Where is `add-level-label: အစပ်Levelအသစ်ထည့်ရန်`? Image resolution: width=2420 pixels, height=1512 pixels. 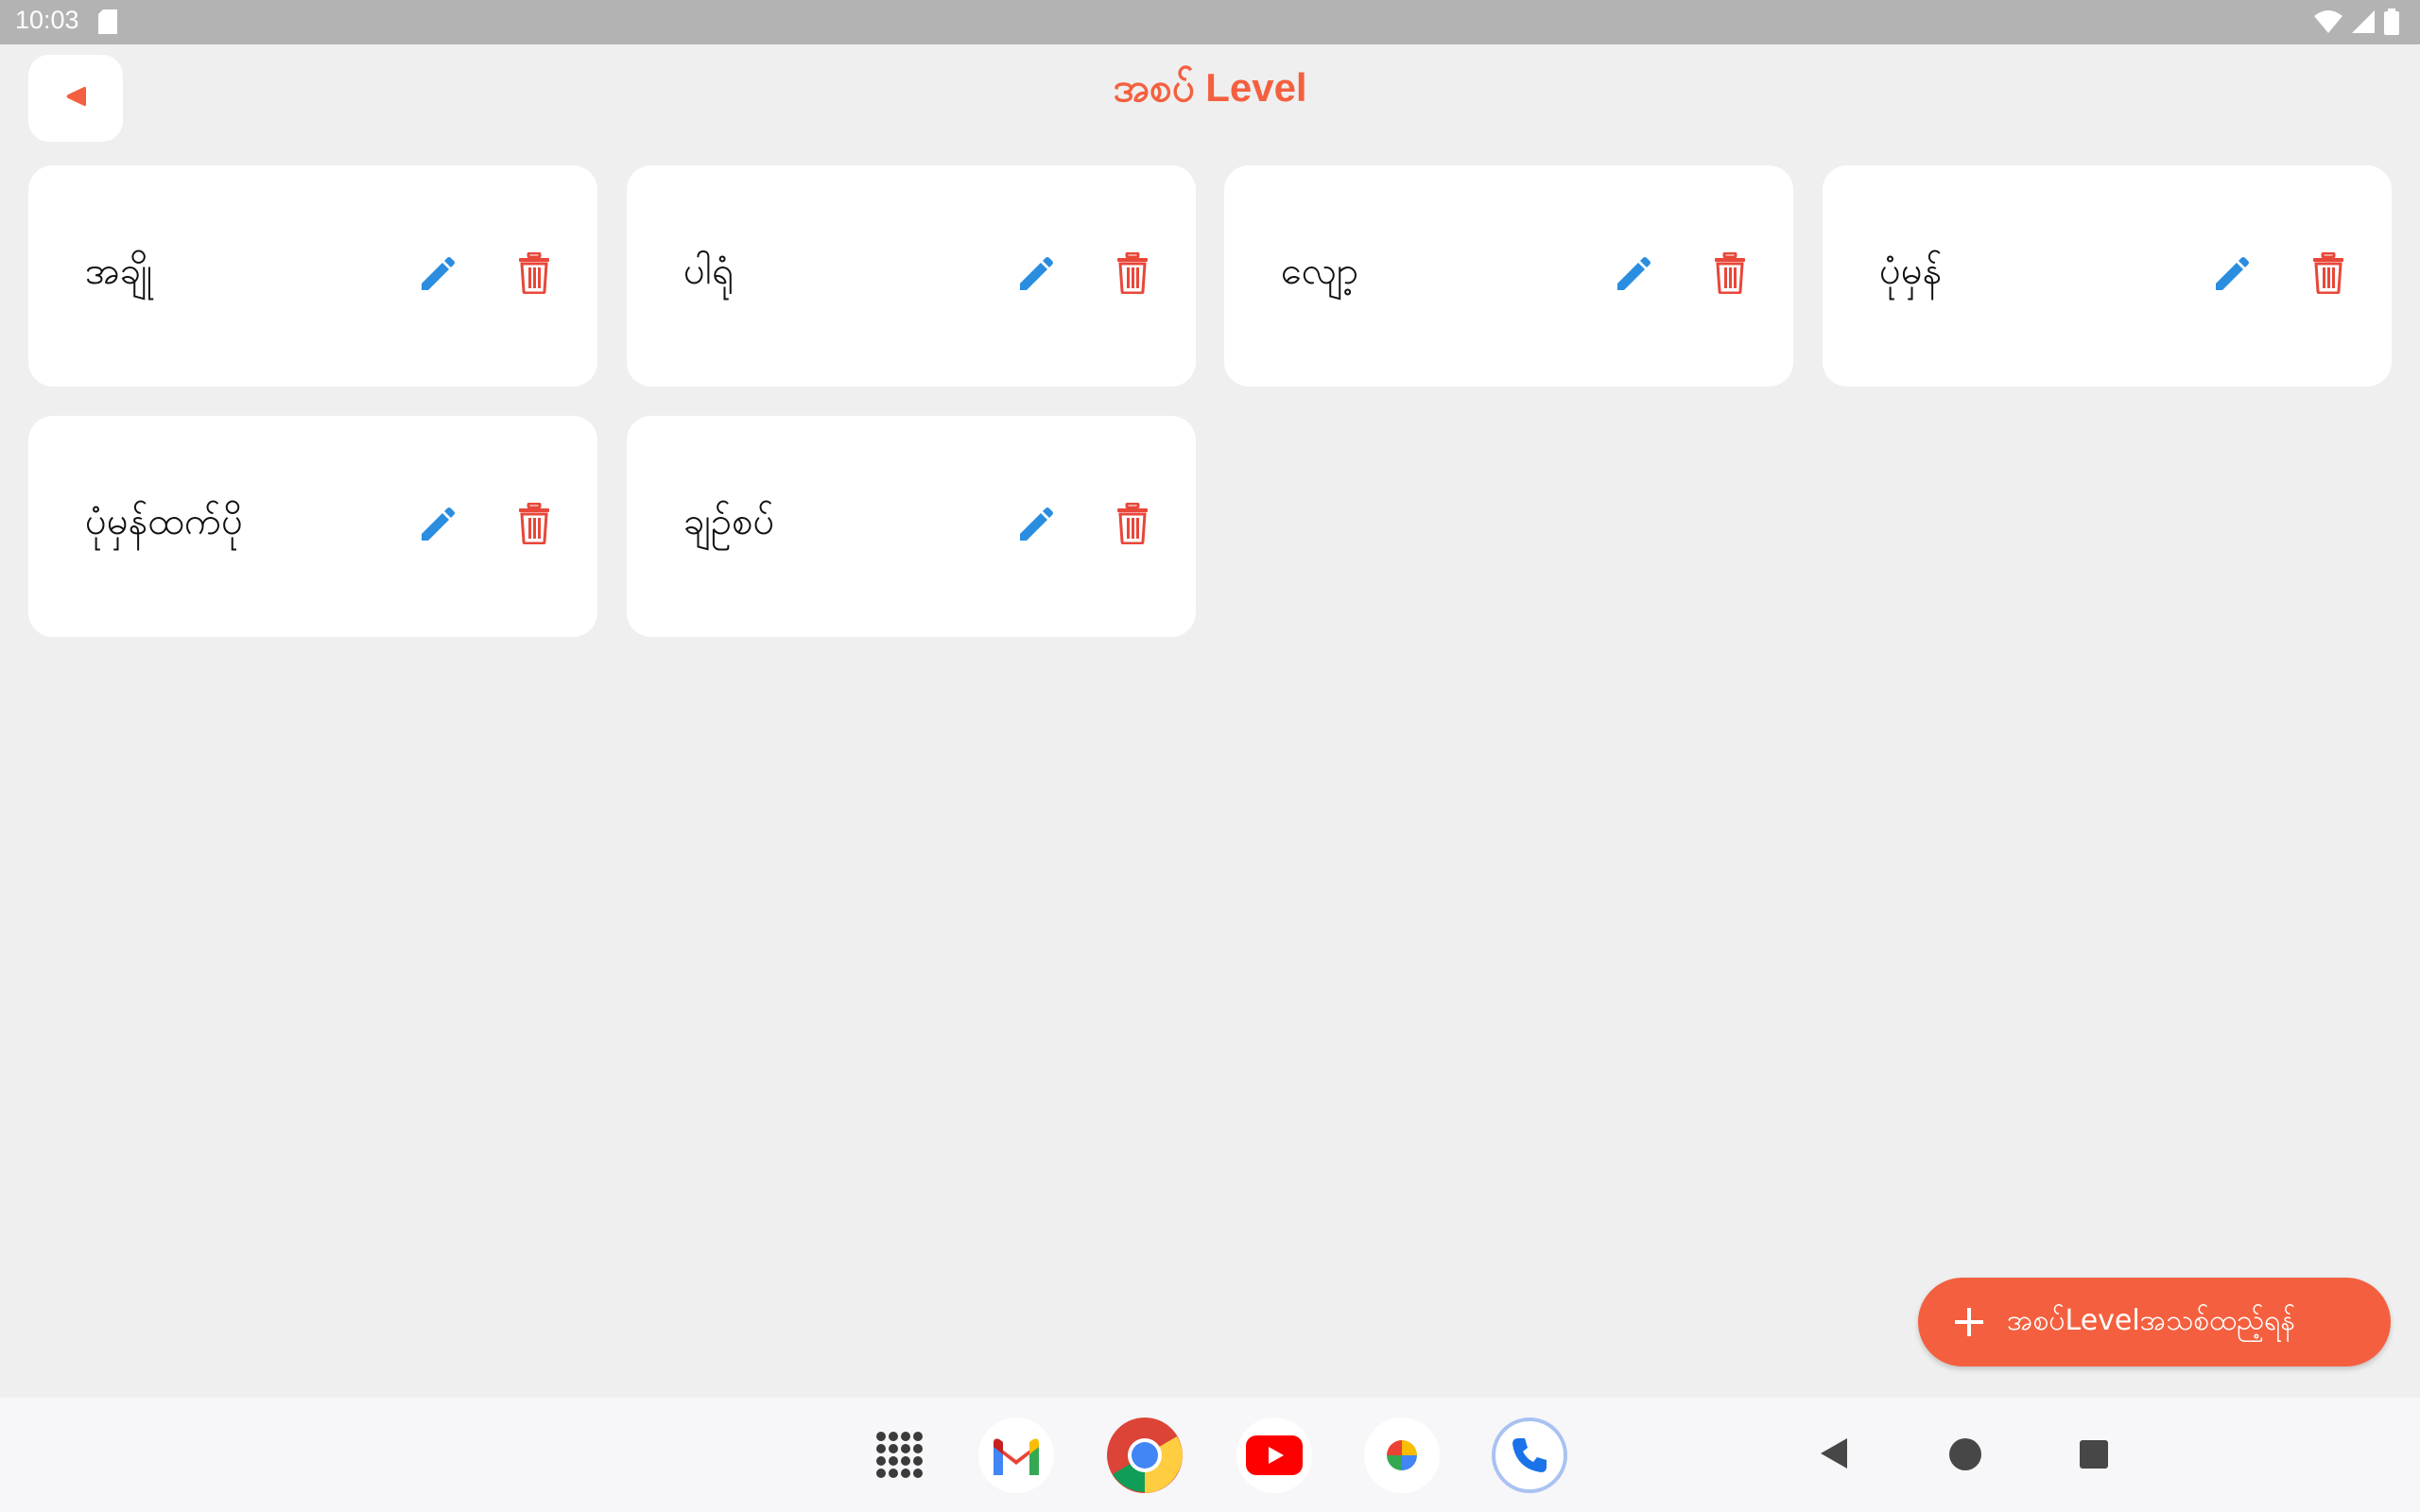 add-level-label: အစပ်Levelအသစ်ထည့်ရန် is located at coordinates (2151, 1320).